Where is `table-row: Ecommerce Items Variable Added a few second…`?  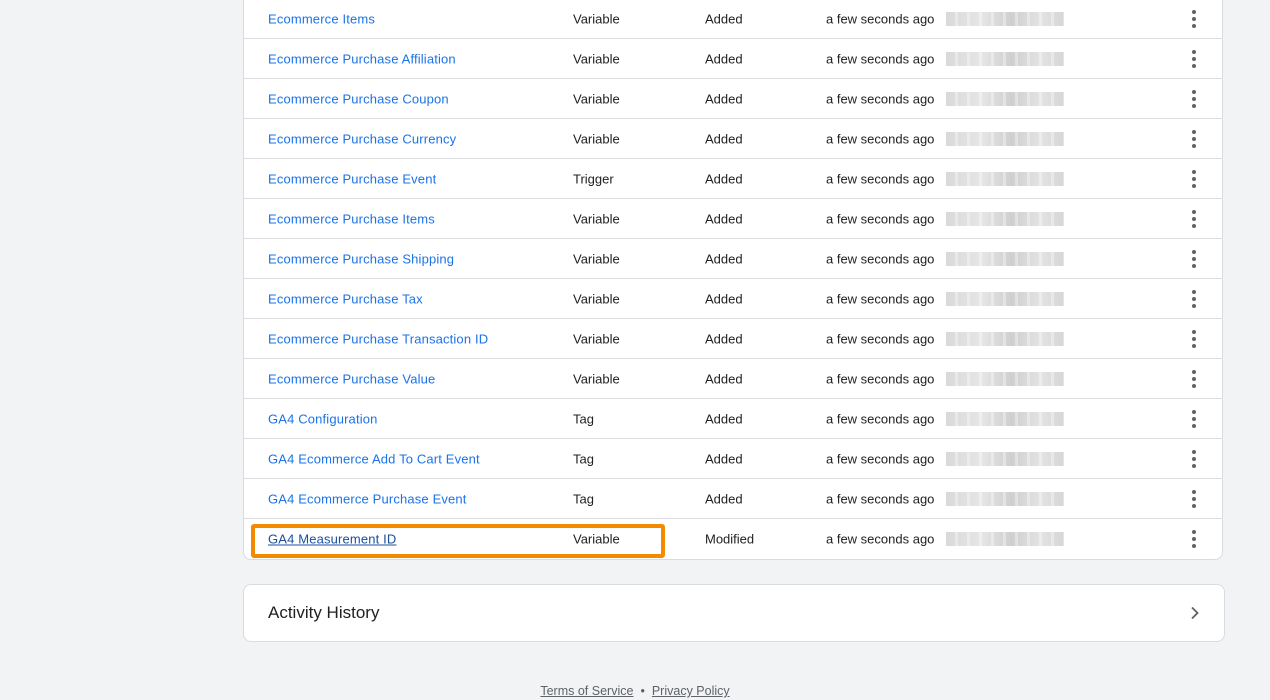
table-row: Ecommerce Items Variable Added a few second… is located at coordinates (733, 19).